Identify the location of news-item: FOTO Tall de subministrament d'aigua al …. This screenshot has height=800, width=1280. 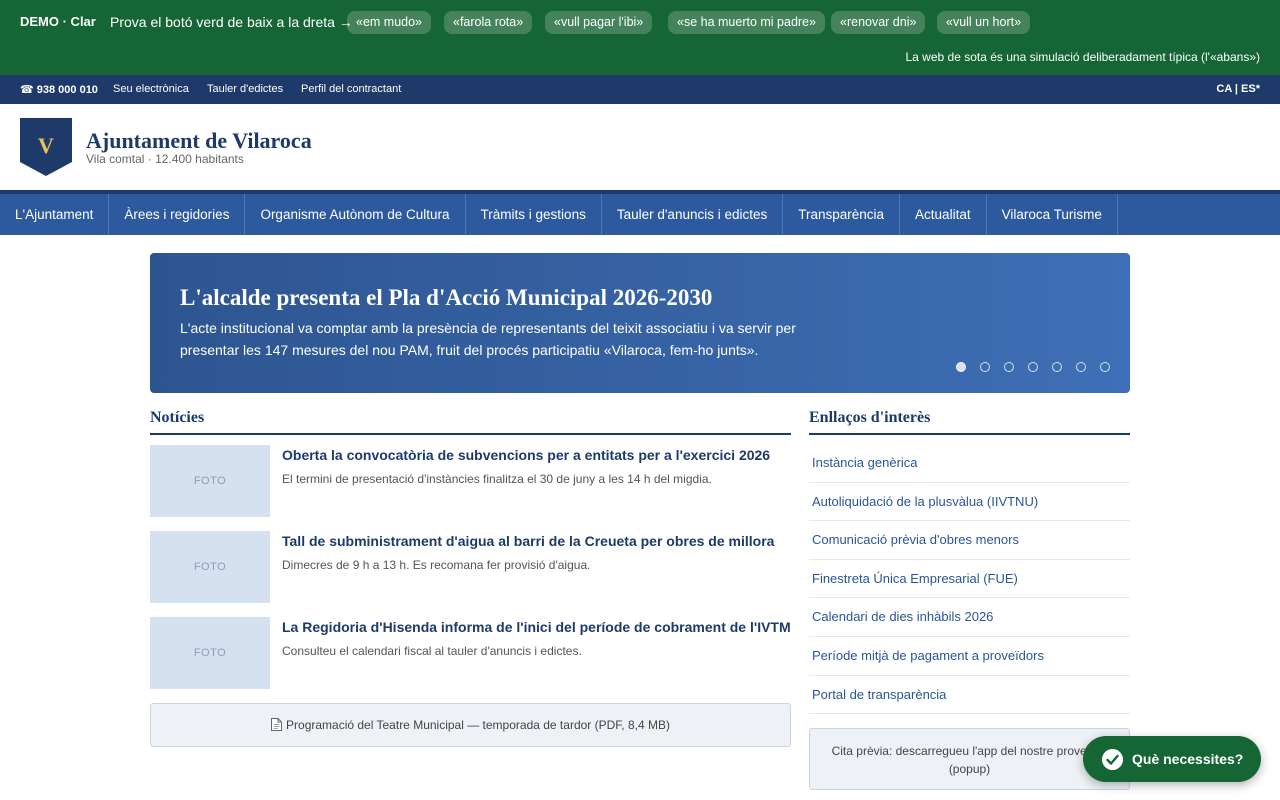
(470, 567).